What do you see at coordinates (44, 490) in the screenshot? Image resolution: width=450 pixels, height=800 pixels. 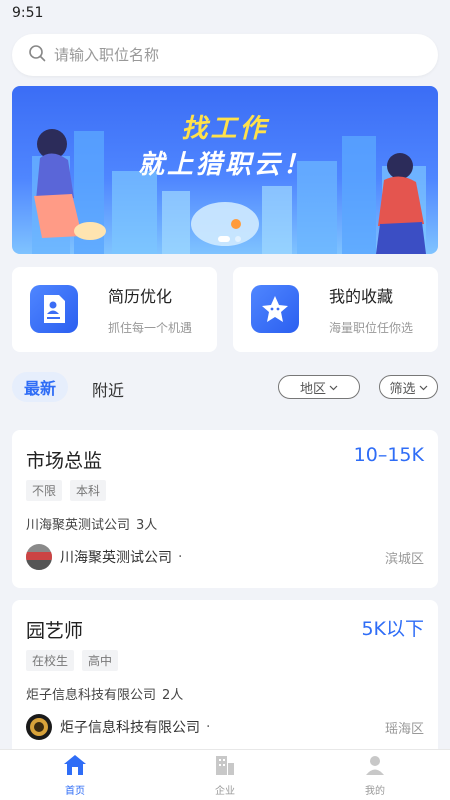 I see `job-tag: 不限` at bounding box center [44, 490].